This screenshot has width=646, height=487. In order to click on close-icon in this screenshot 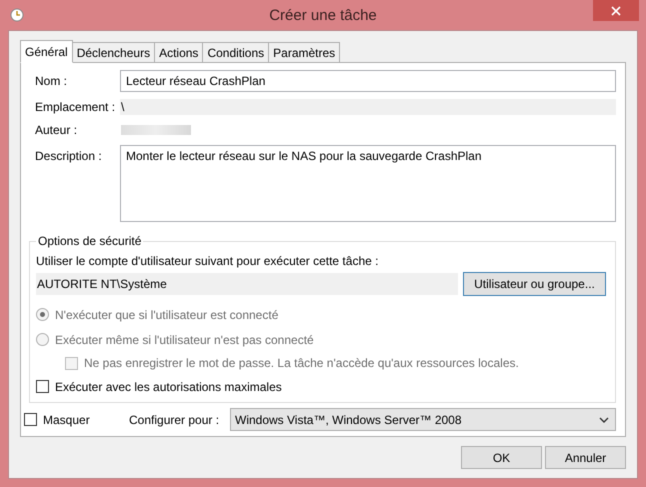, I will do `click(616, 11)`.